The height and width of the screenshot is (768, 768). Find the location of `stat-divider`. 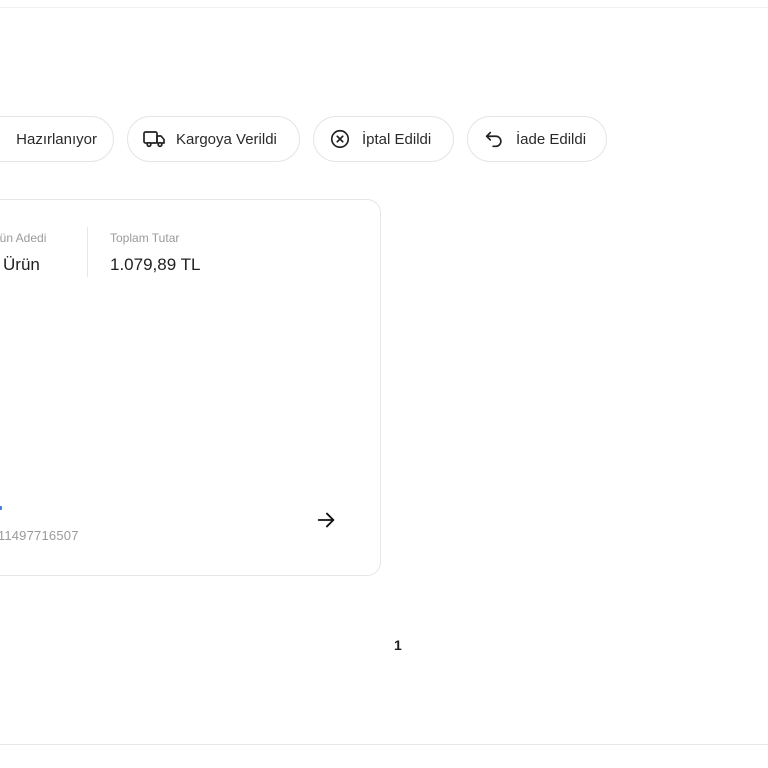

stat-divider is located at coordinates (87, 252).